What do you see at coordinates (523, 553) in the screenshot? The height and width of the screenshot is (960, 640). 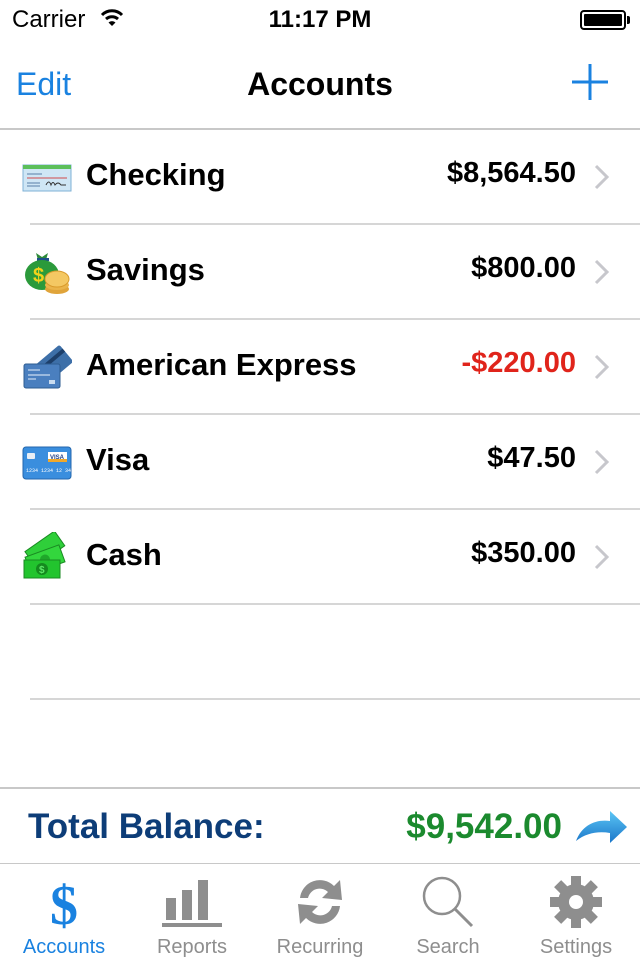 I see `account-balance: $350.00` at bounding box center [523, 553].